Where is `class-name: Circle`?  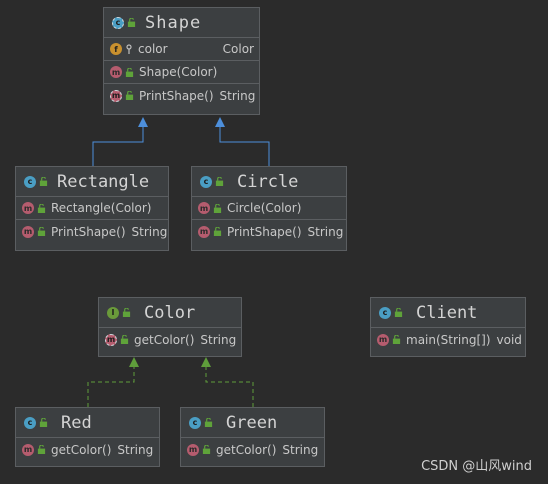
class-name: Circle is located at coordinates (268, 181).